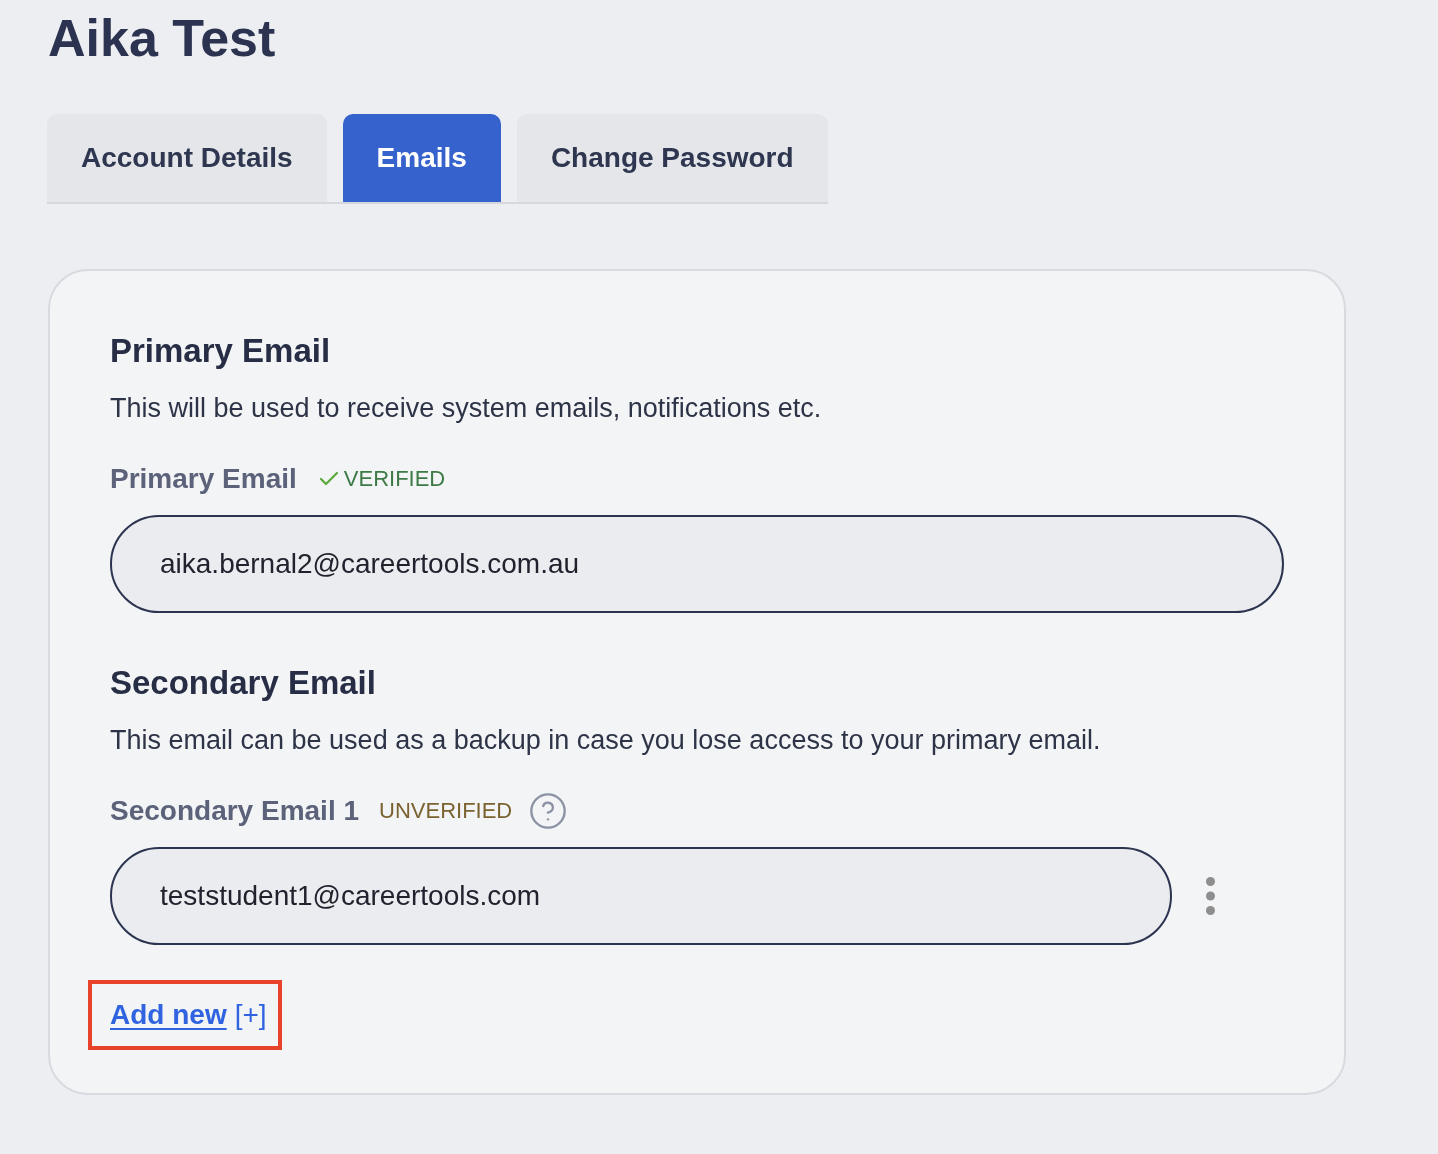  I want to click on section-heading: Primary Email, so click(220, 351).